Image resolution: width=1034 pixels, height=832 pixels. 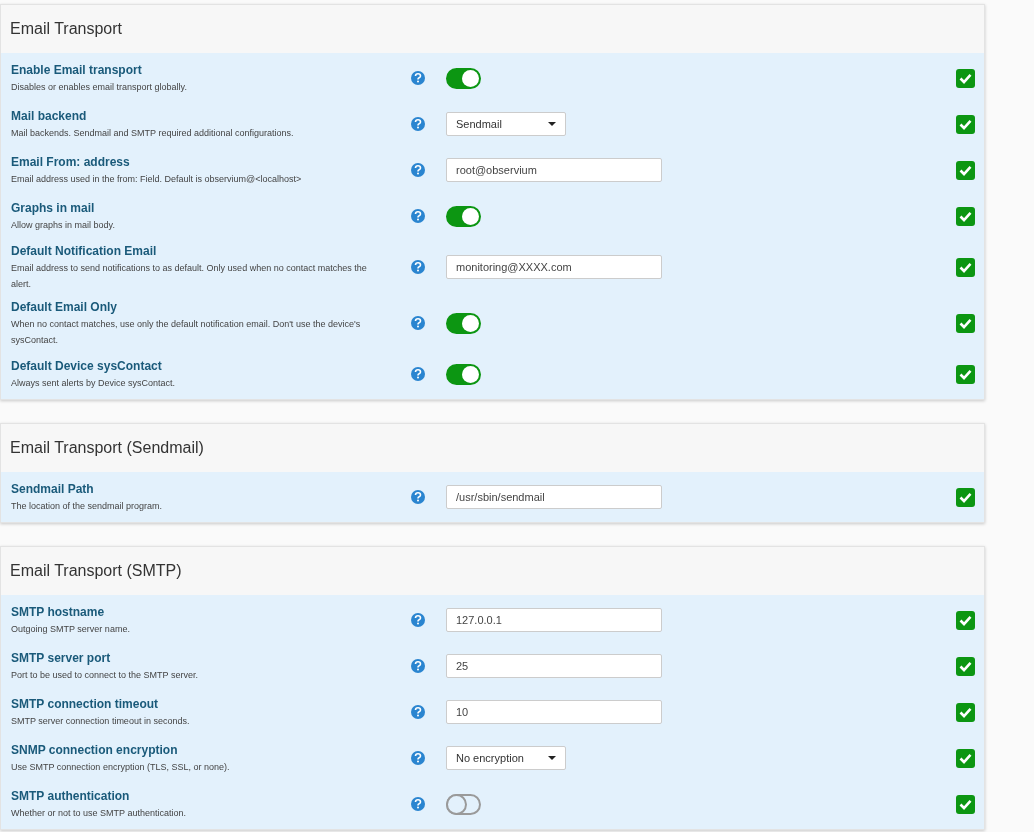 I want to click on setting-label: Graphs in mail, so click(x=53, y=208).